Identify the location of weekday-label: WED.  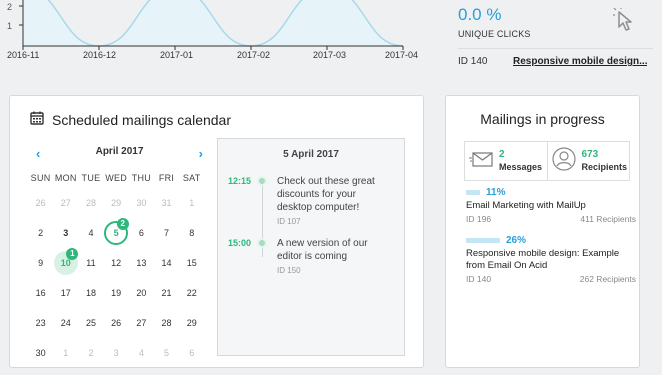
(116, 178).